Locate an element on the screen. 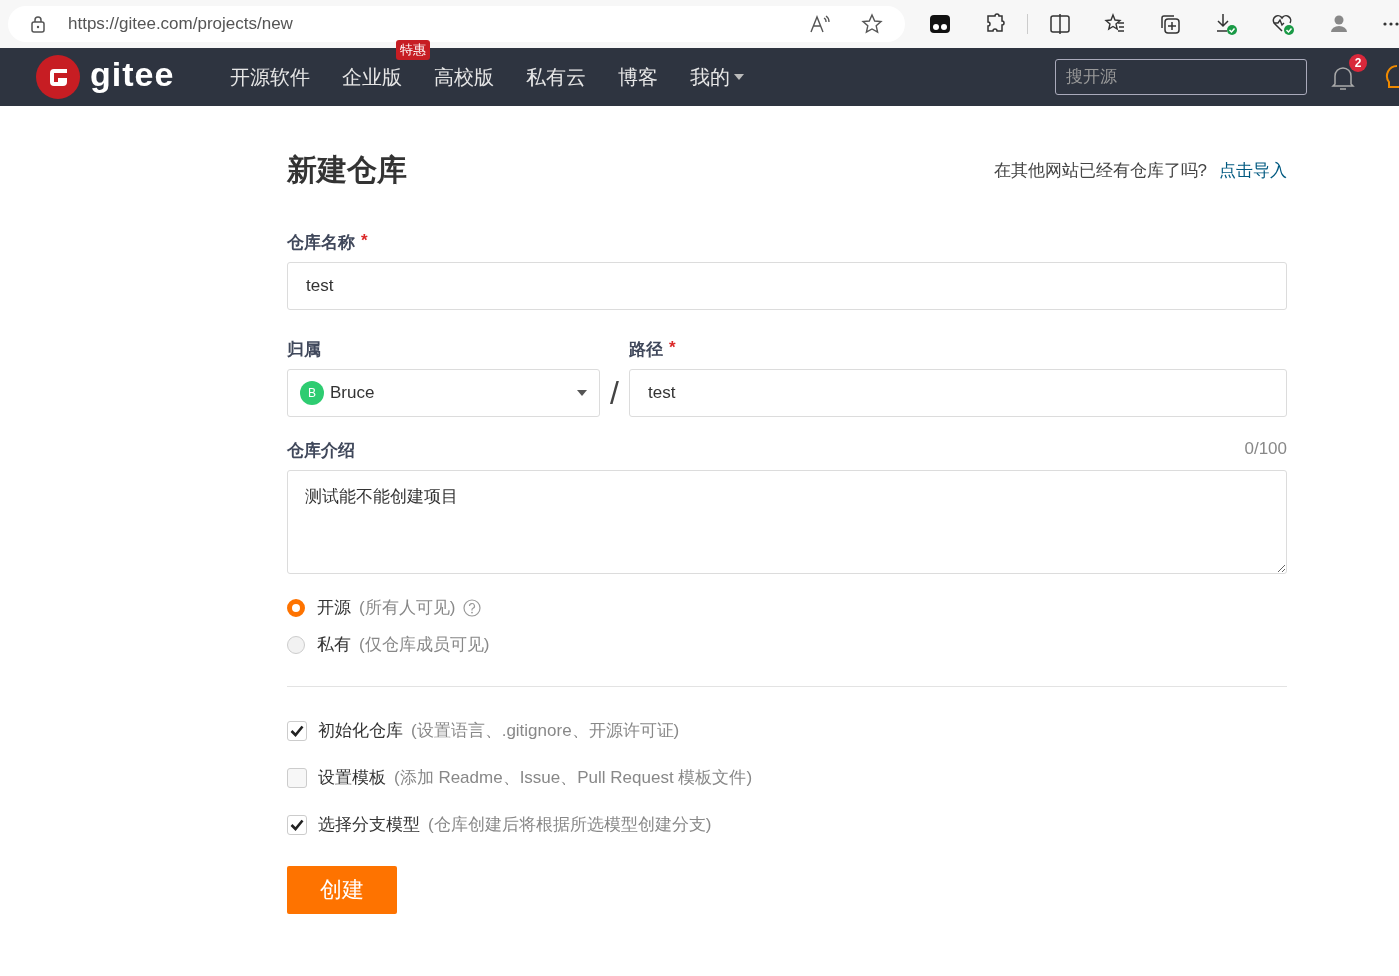 This screenshot has height=976, width=1399. address-bar: https://gitee.com/projects/new is located at coordinates (456, 24).